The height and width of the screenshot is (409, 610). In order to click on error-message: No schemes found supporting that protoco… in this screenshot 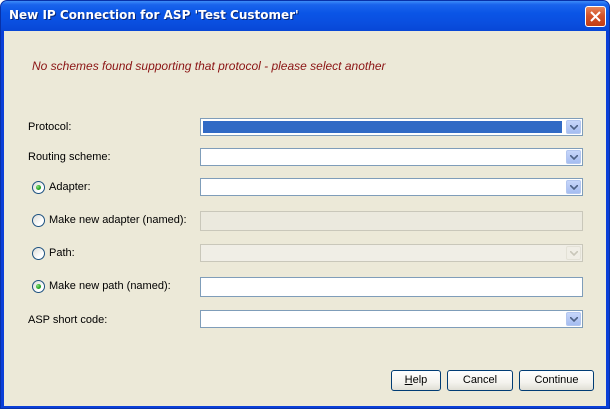, I will do `click(209, 66)`.